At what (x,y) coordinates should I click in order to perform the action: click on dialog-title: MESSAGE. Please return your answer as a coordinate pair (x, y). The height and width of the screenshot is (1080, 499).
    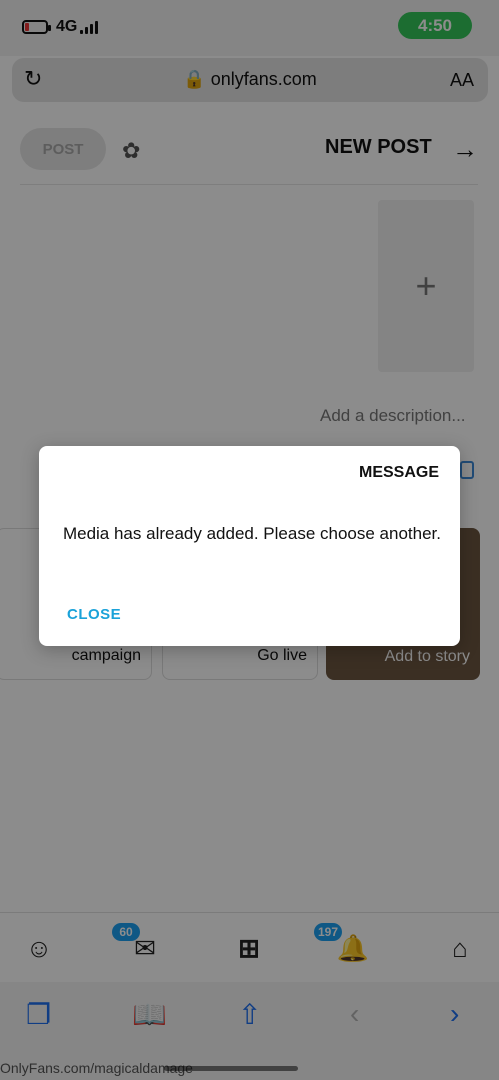
    Looking at the image, I should click on (398, 472).